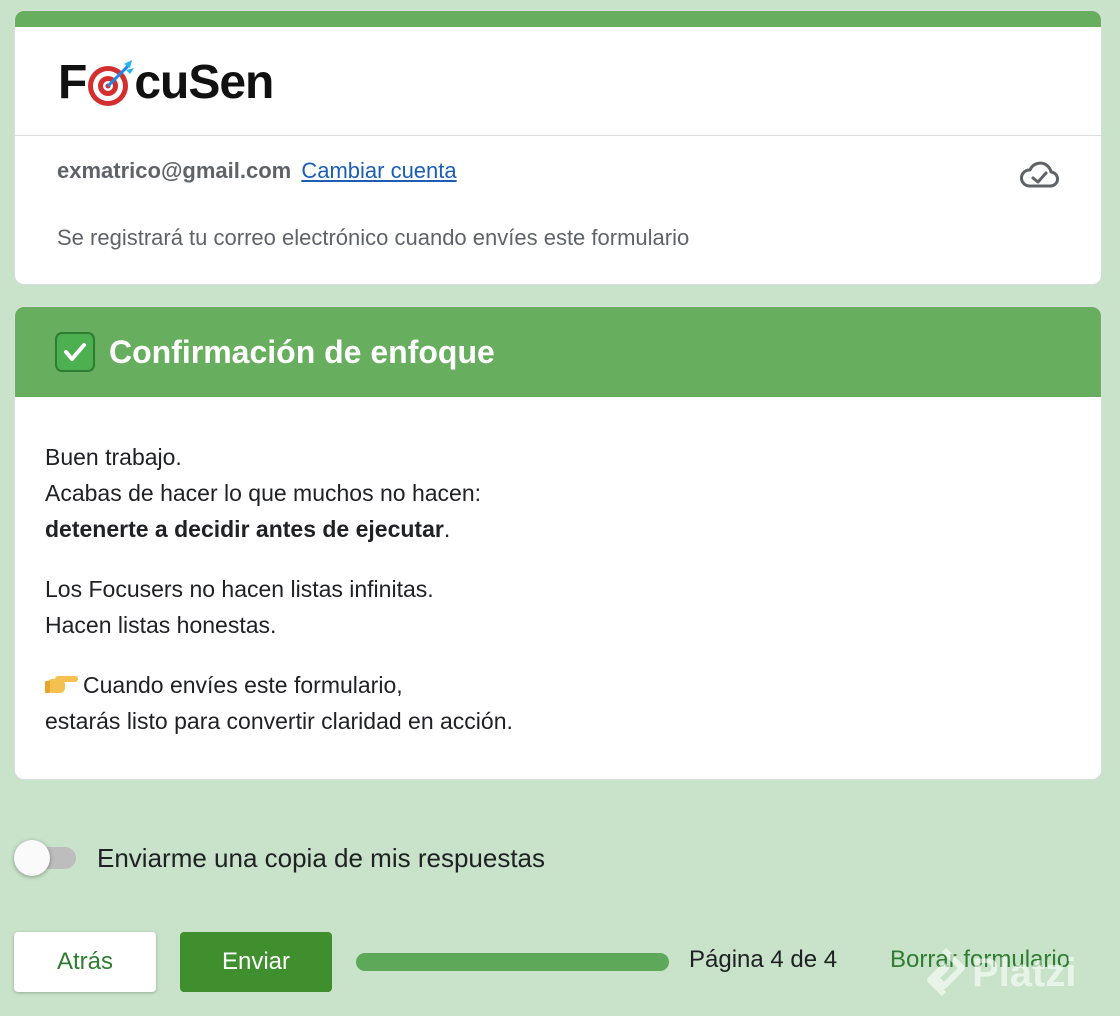 The height and width of the screenshot is (1016, 1120). Describe the element at coordinates (302, 351) in the screenshot. I see `section-title: Confirmación de enfoque` at that location.